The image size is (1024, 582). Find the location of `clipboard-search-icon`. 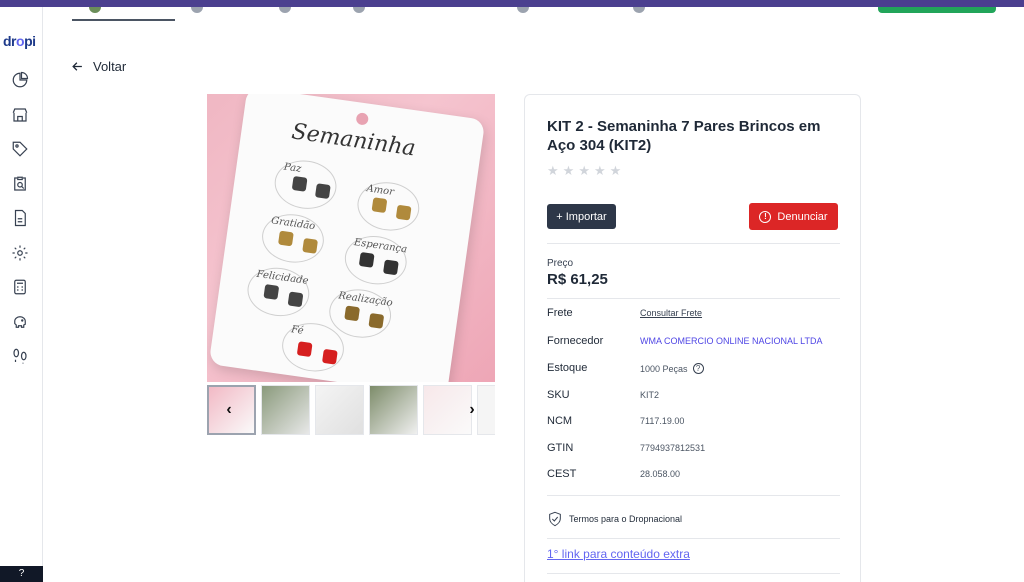

clipboard-search-icon is located at coordinates (20, 184).